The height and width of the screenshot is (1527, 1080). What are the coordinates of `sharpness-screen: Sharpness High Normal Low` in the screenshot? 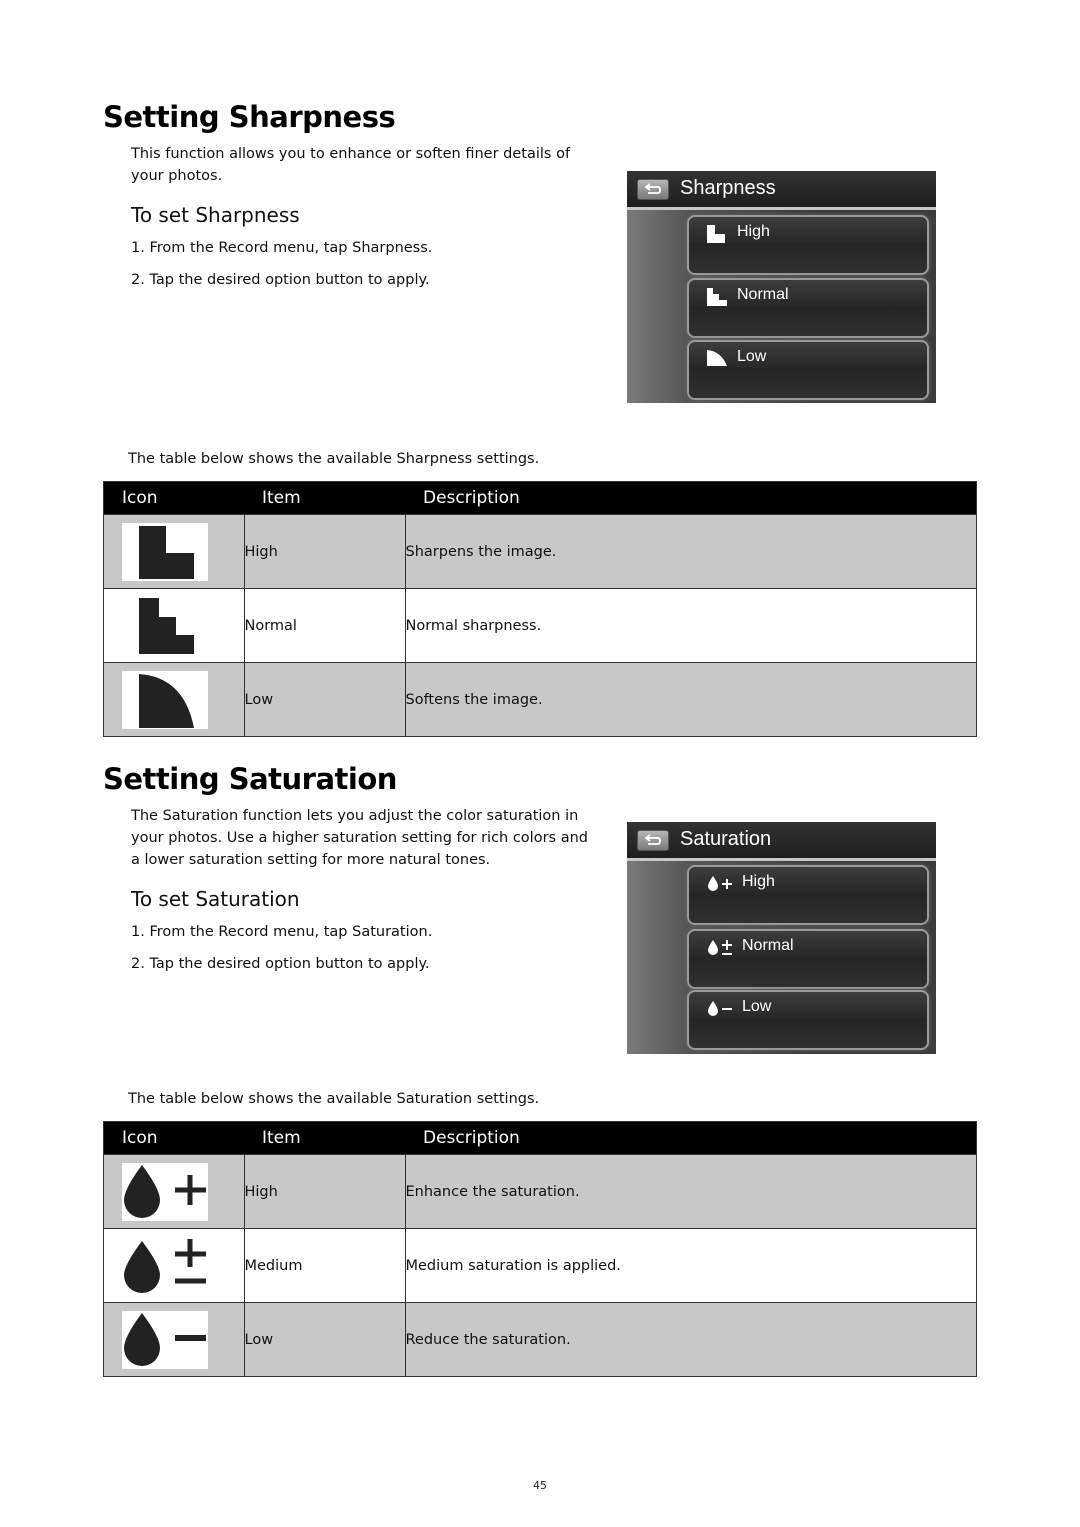 It's located at (781, 287).